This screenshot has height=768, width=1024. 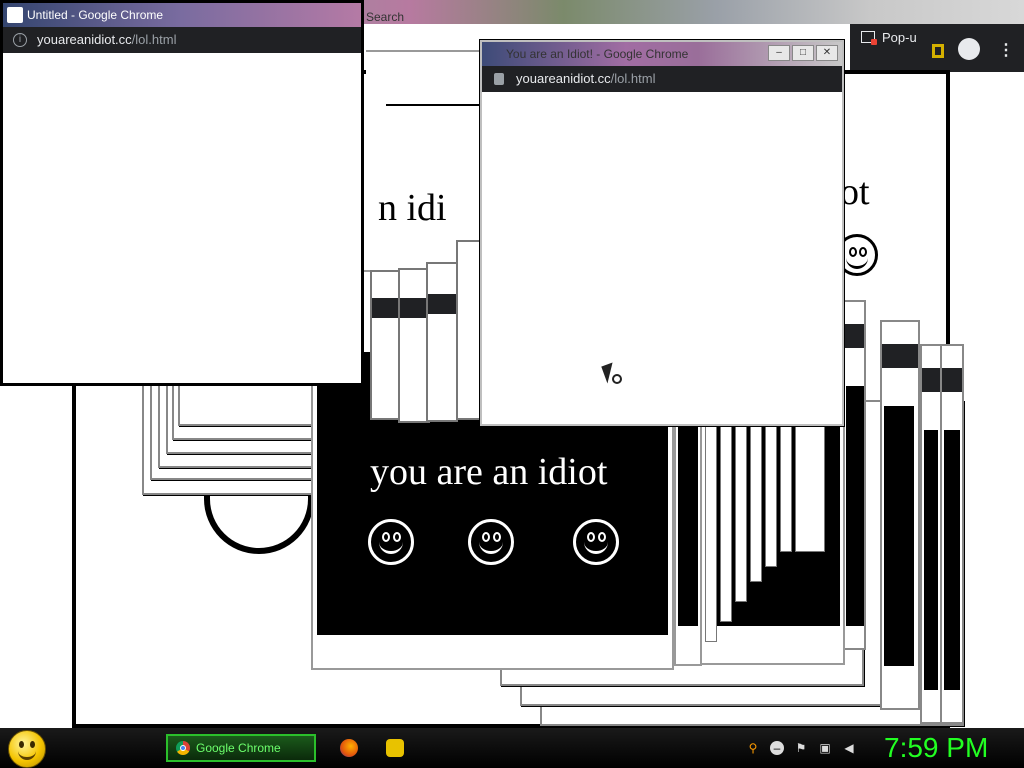 I want to click on taskbar-chrome-label: Google Chrome, so click(x=238, y=748).